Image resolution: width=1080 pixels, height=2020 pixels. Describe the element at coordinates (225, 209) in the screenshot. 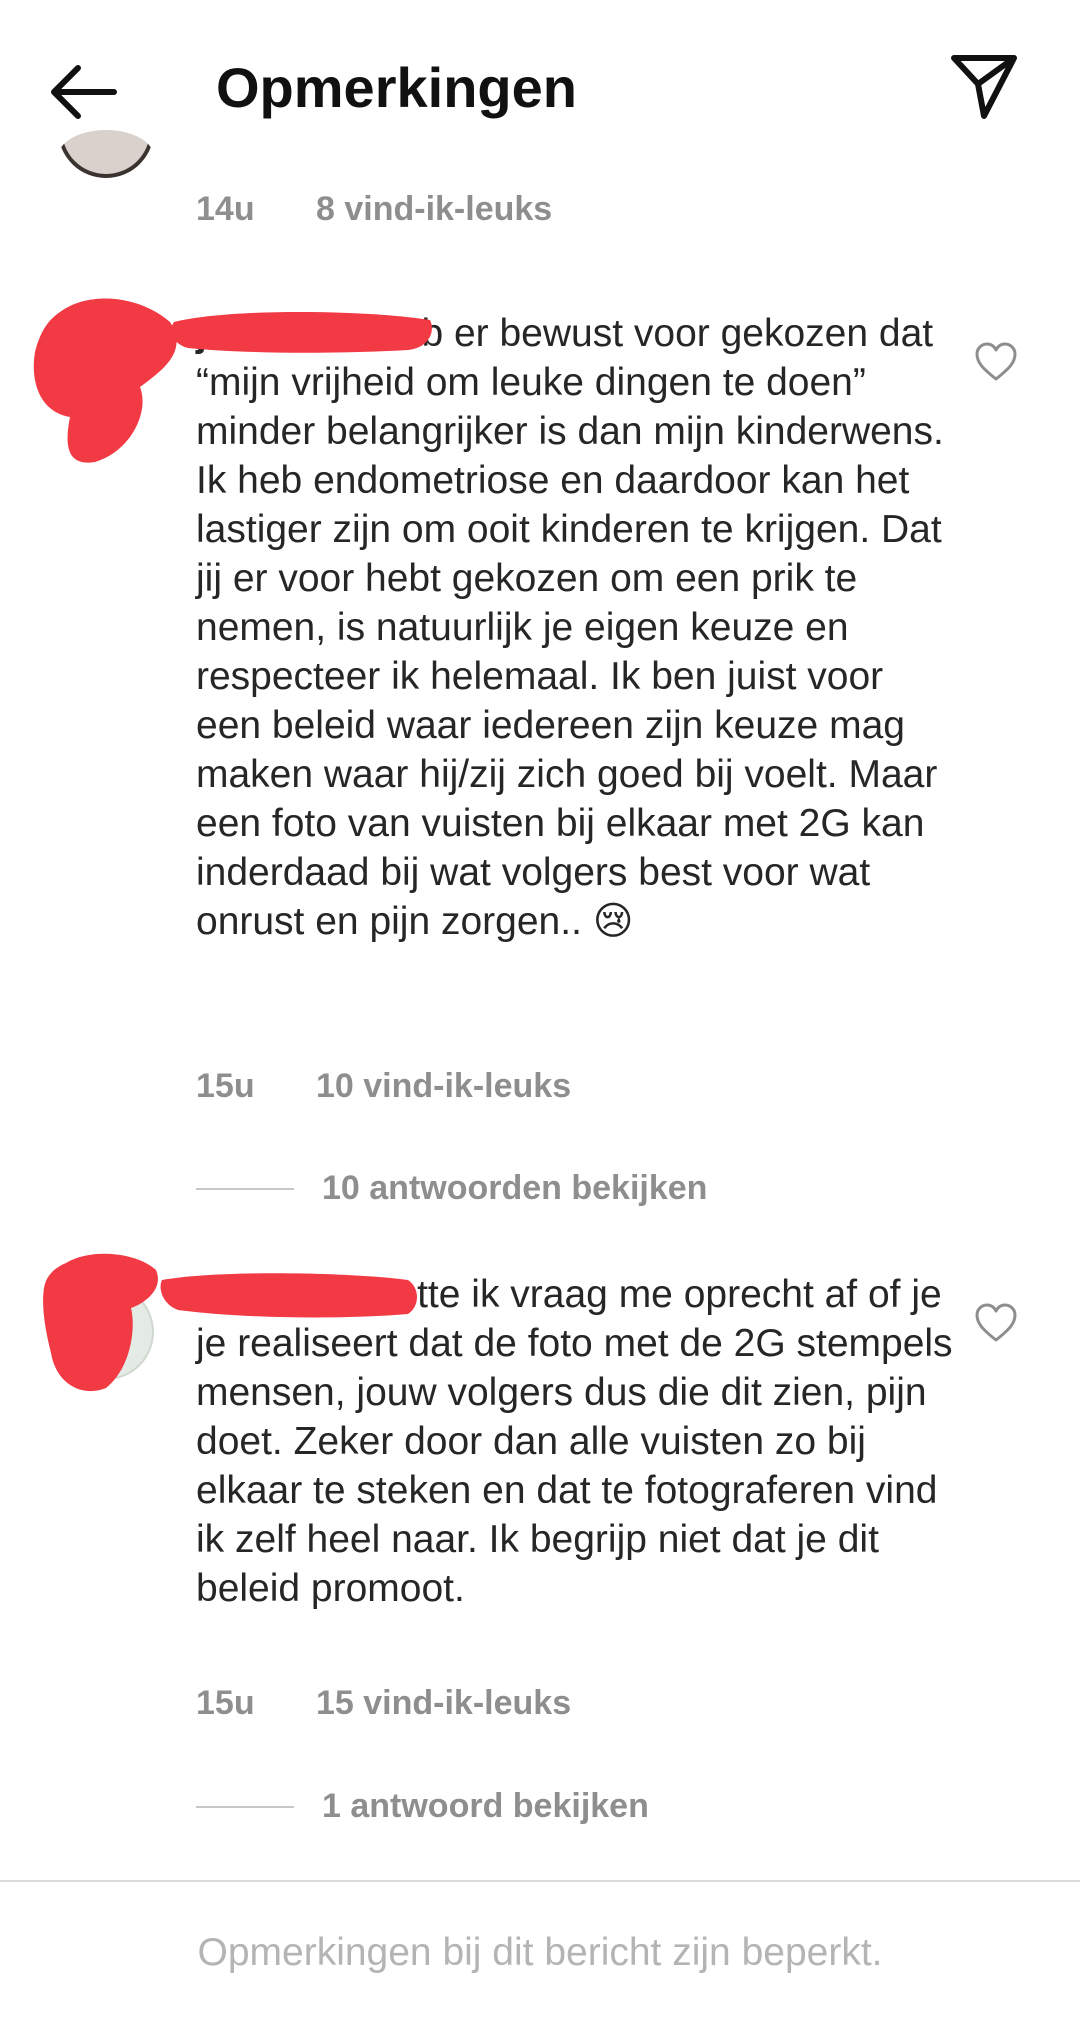

I see `comment-time: 14u` at that location.